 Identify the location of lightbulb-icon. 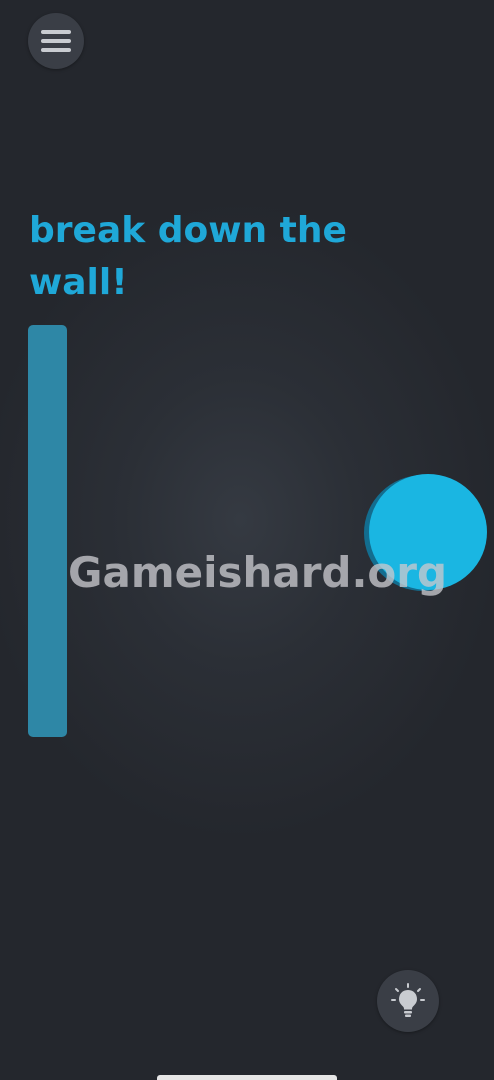
(408, 1000).